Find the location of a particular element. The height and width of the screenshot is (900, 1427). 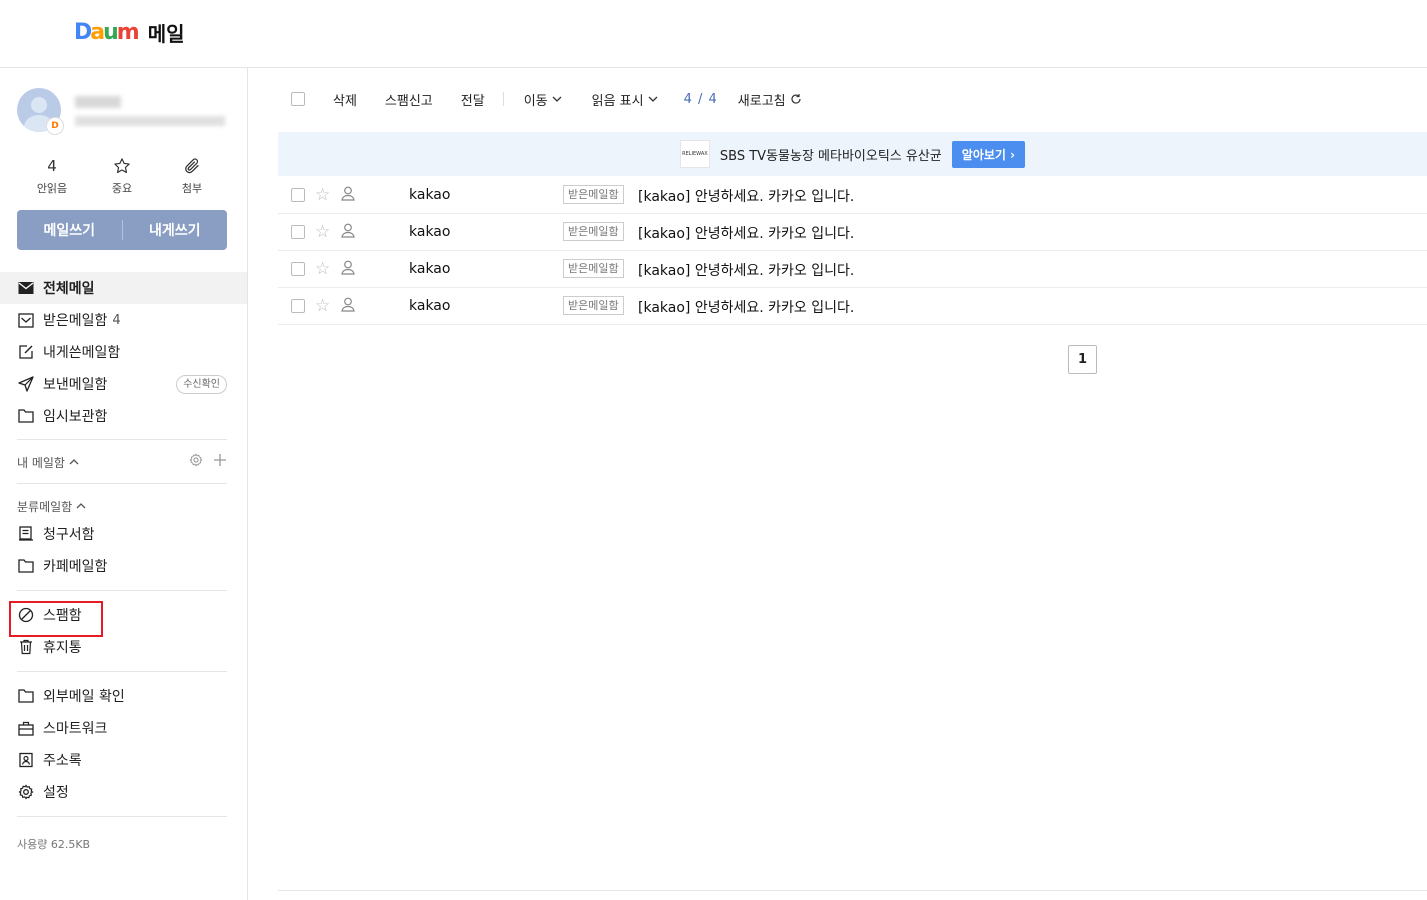

logo-letter: m is located at coordinates (128, 32).